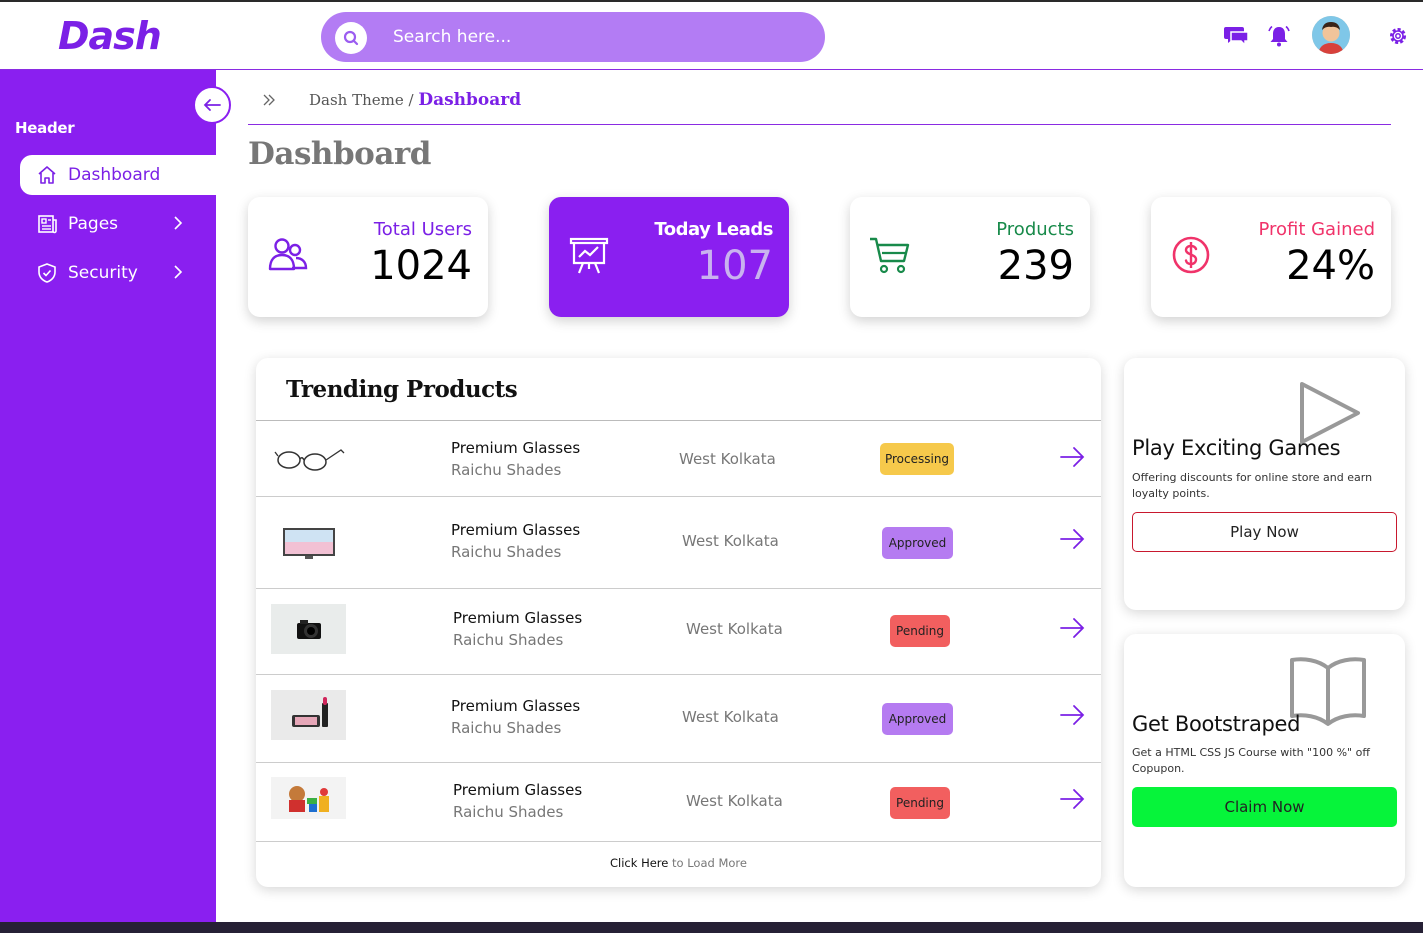  Describe the element at coordinates (707, 863) in the screenshot. I see `load-more-text: to Load More` at that location.